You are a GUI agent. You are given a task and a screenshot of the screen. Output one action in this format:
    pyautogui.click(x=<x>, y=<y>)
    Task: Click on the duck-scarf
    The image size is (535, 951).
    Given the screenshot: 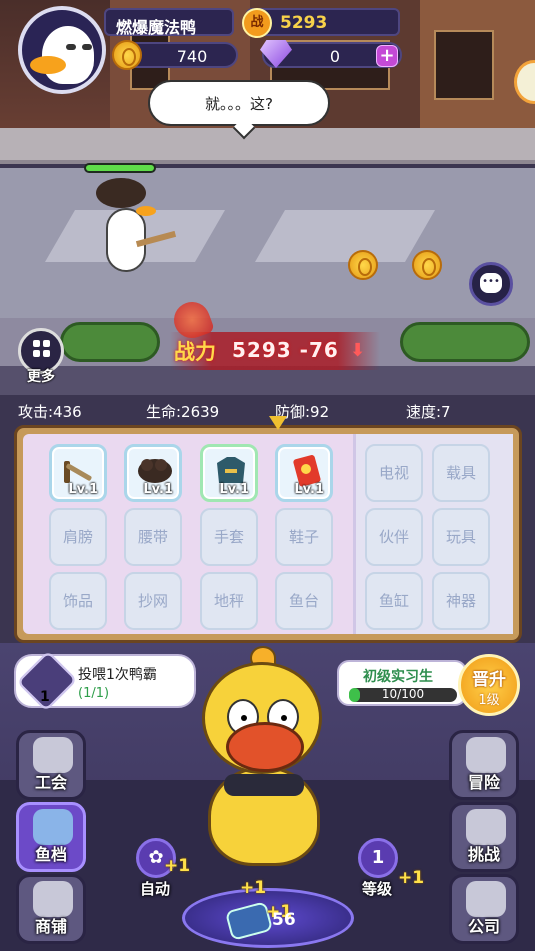 What is the action you would take?
    pyautogui.click(x=264, y=785)
    